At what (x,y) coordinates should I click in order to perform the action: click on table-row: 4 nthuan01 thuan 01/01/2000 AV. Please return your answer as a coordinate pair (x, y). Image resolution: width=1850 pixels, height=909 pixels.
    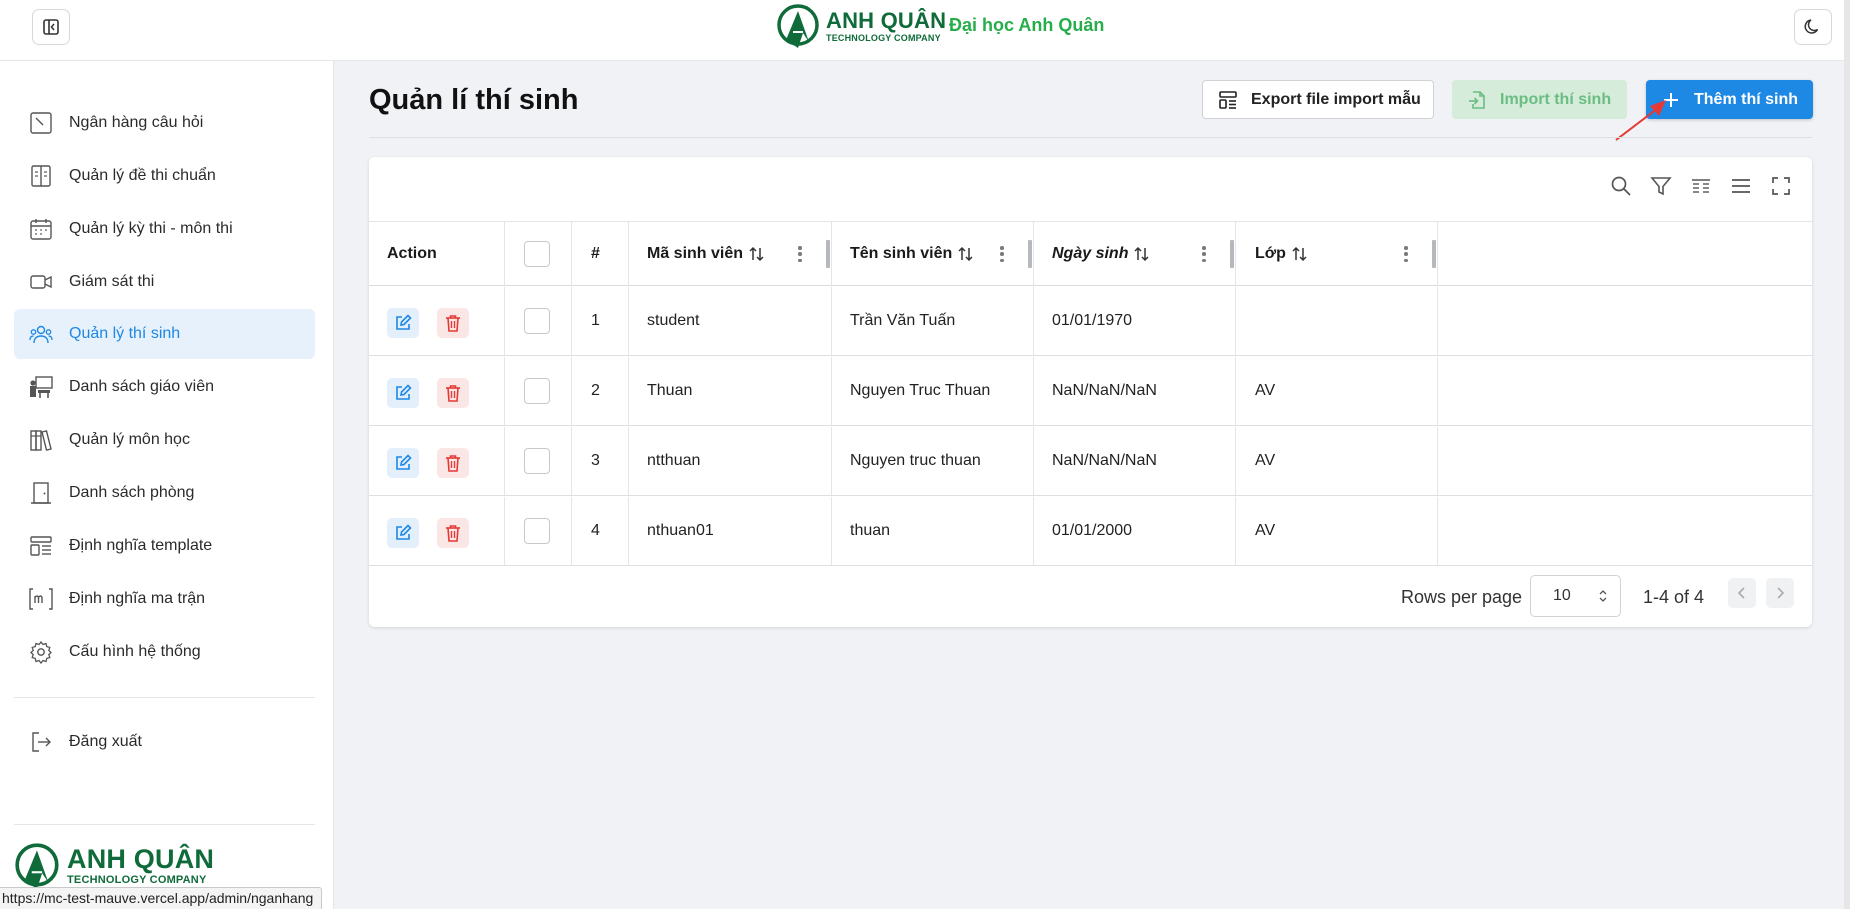
    Looking at the image, I should click on (1090, 531).